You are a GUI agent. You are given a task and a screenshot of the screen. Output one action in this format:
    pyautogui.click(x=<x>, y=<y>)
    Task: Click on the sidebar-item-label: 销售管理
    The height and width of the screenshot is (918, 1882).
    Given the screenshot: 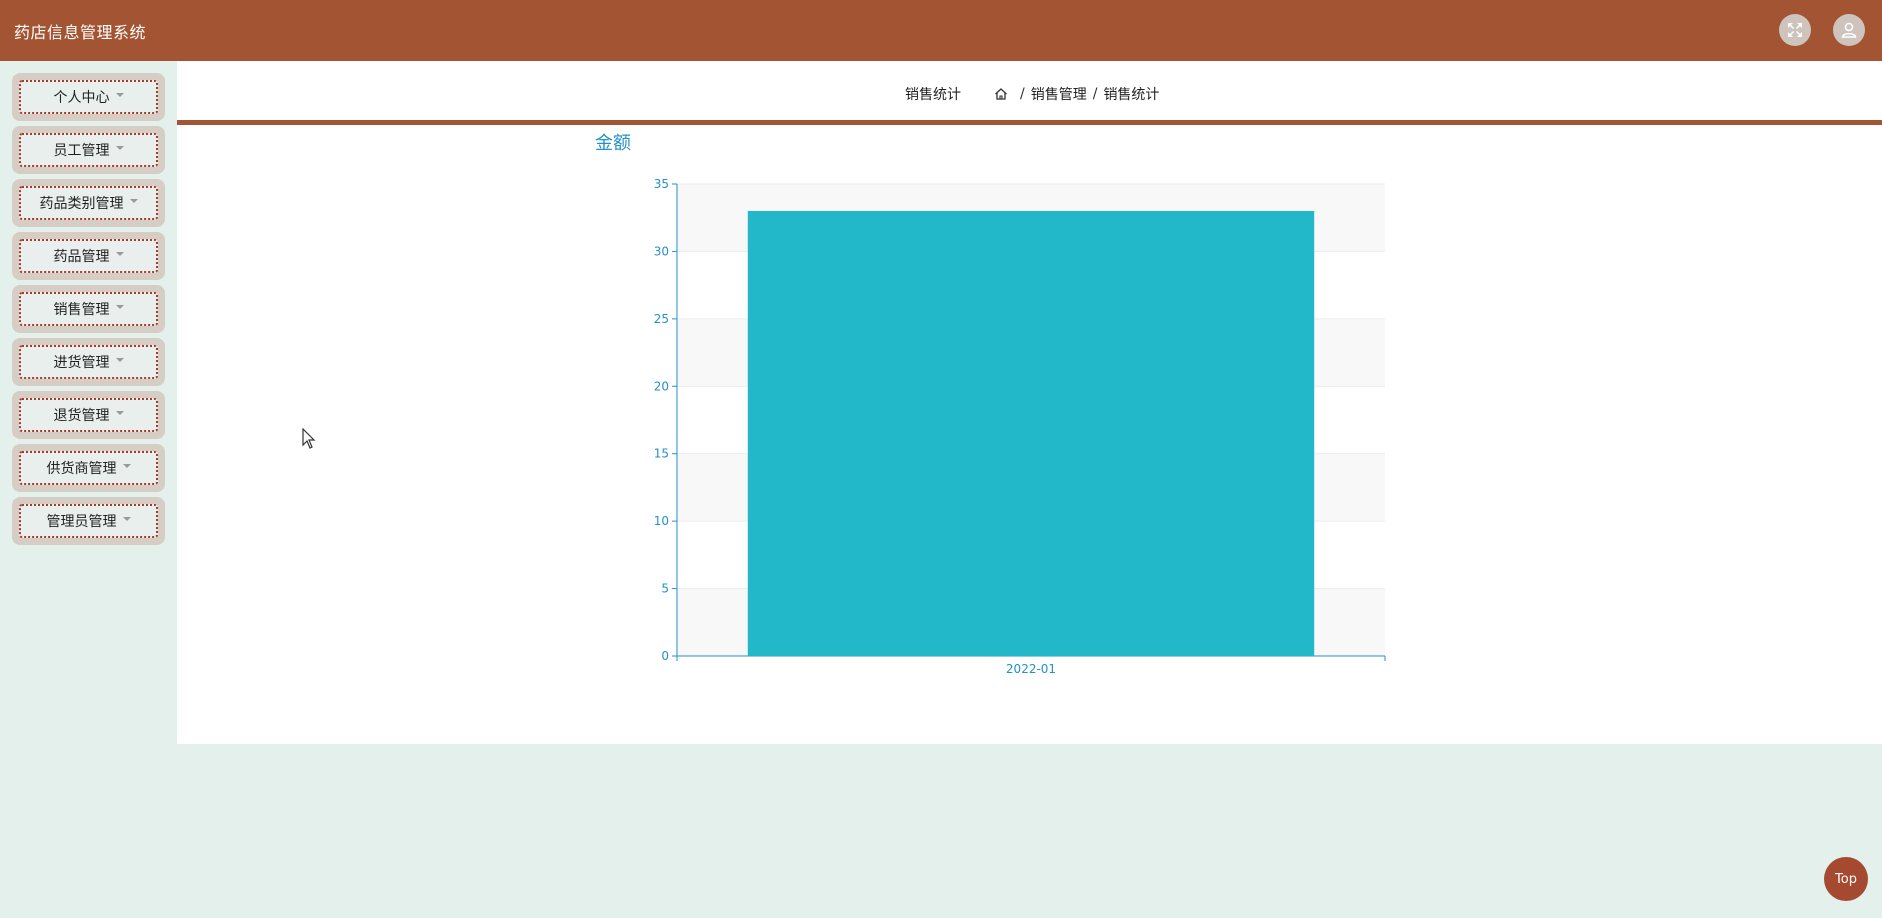 What is the action you would take?
    pyautogui.click(x=81, y=310)
    